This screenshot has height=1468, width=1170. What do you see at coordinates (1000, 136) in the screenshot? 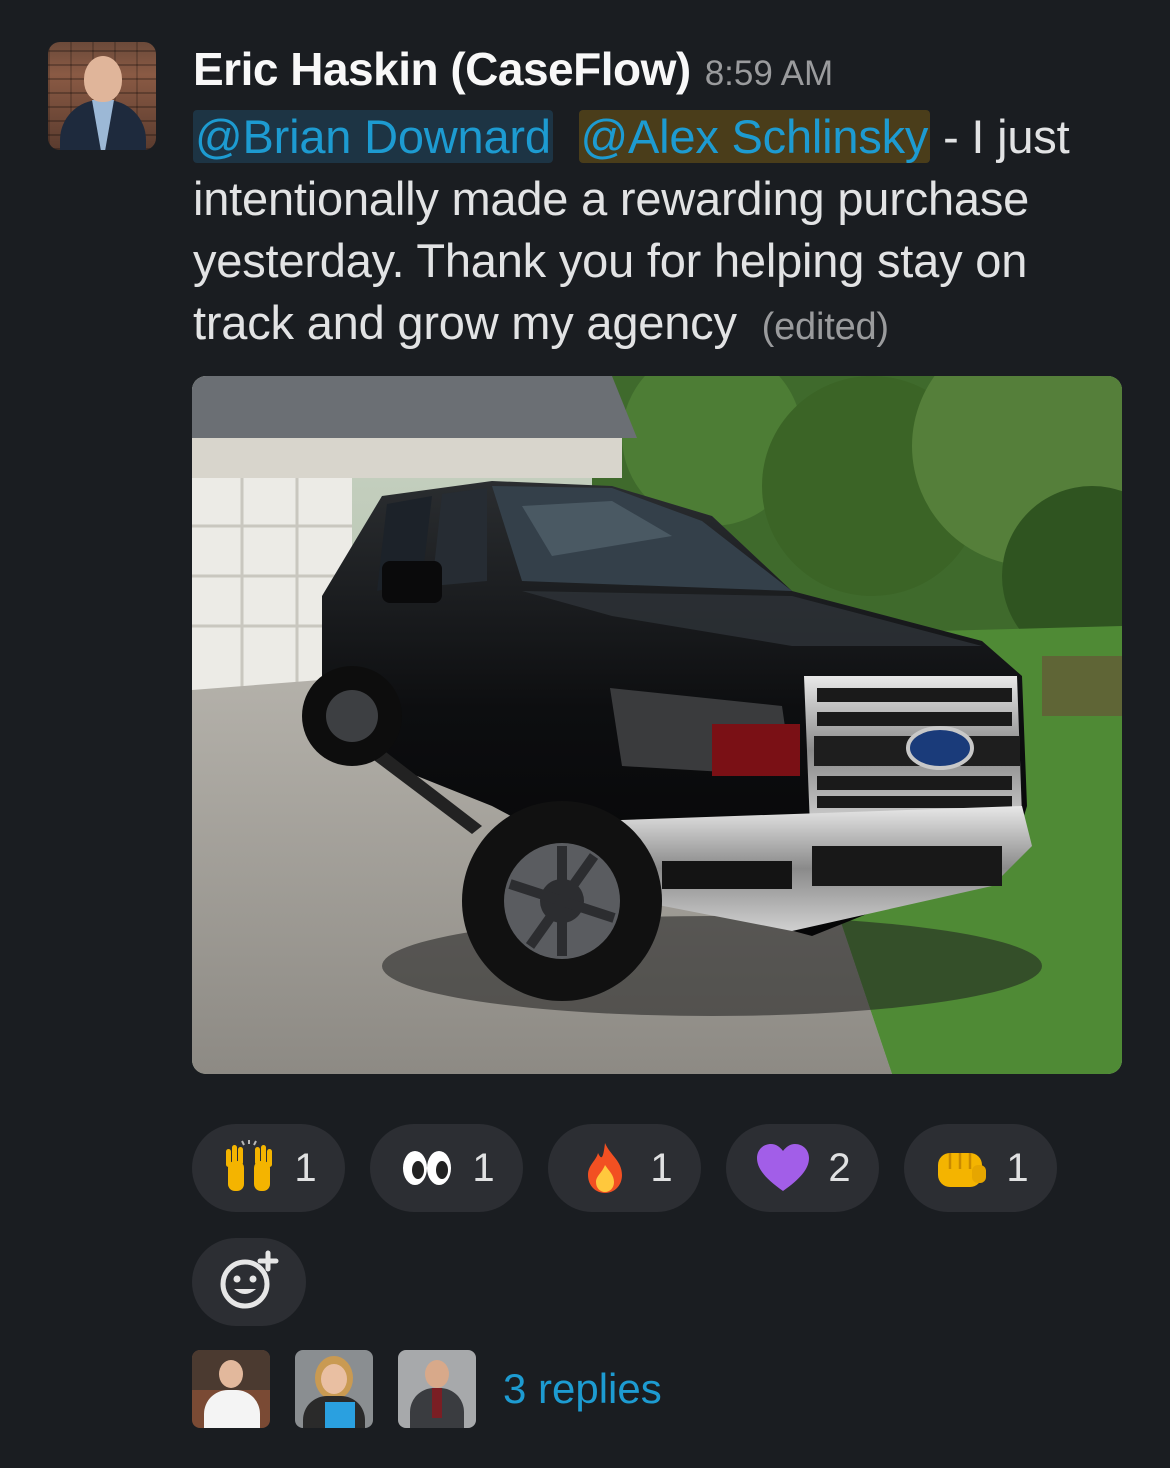
I see `message-text-tail: - I just` at bounding box center [1000, 136].